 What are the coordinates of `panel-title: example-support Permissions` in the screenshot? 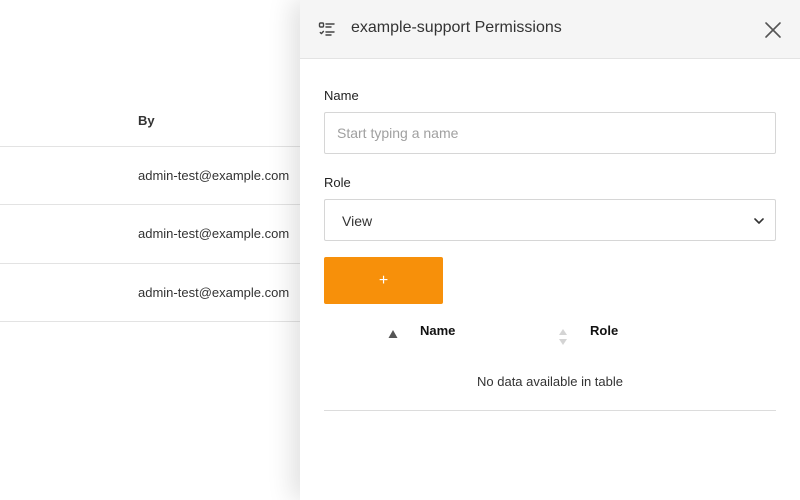 It's located at (456, 27).